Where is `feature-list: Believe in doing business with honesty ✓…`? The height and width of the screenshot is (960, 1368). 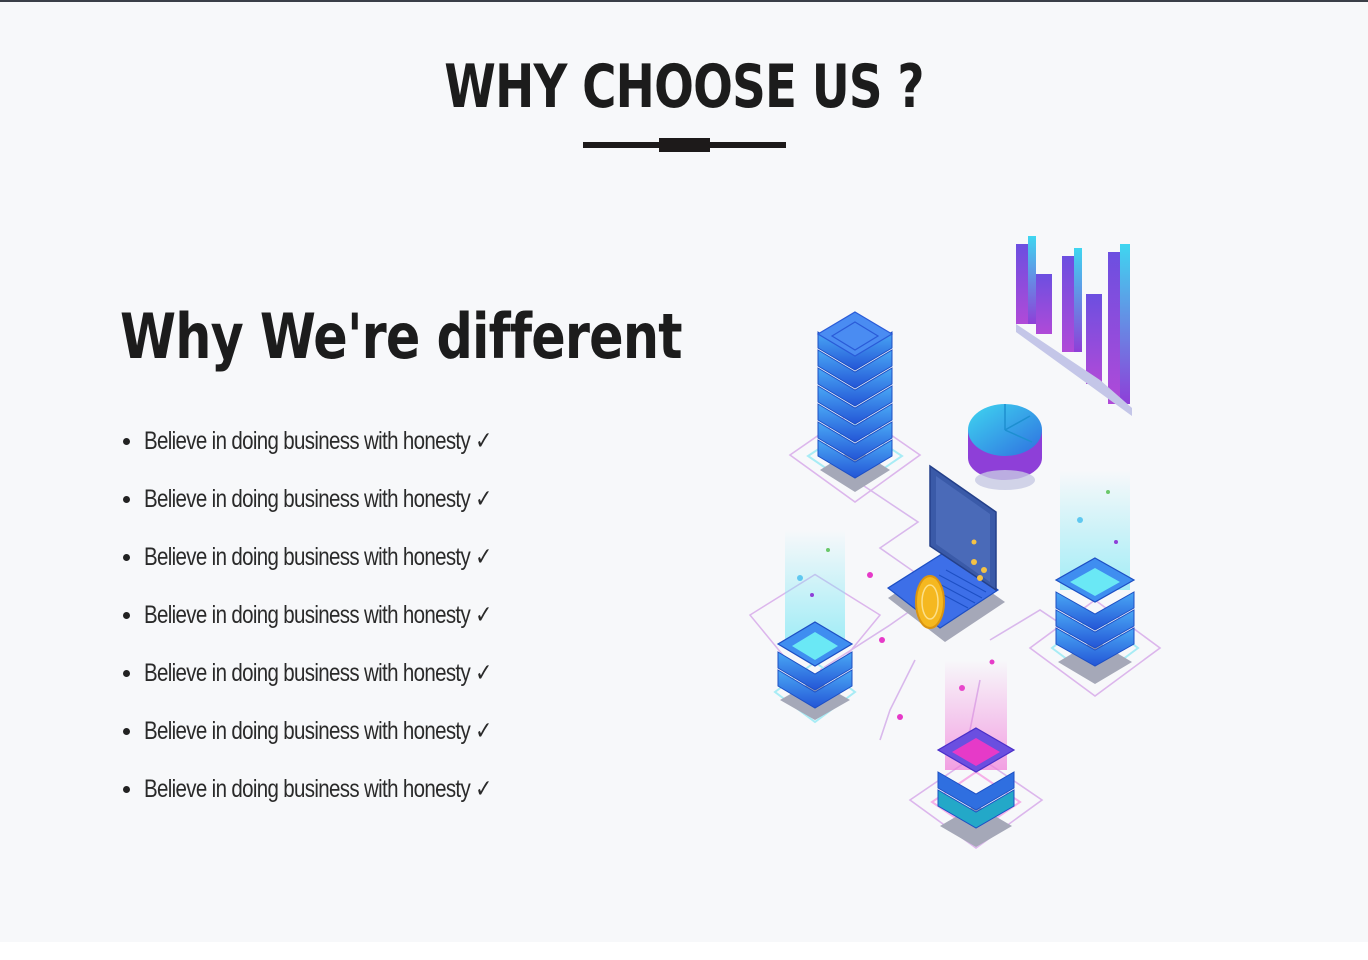 feature-list: Believe in doing business with honesty ✓… is located at coordinates (344, 615).